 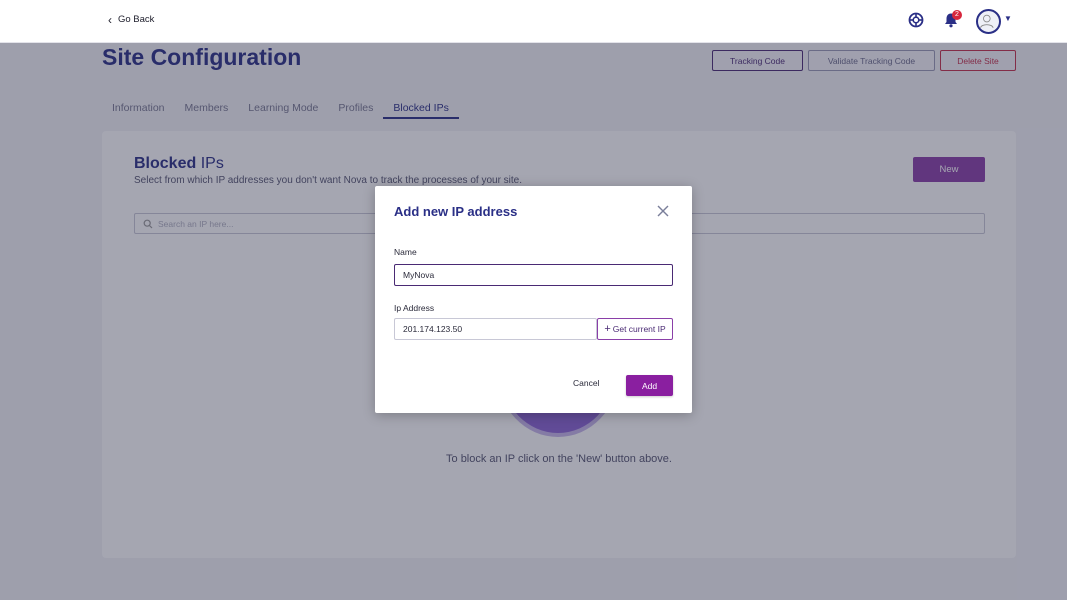 What do you see at coordinates (110, 19) in the screenshot?
I see `chevron-left-icon: ‹` at bounding box center [110, 19].